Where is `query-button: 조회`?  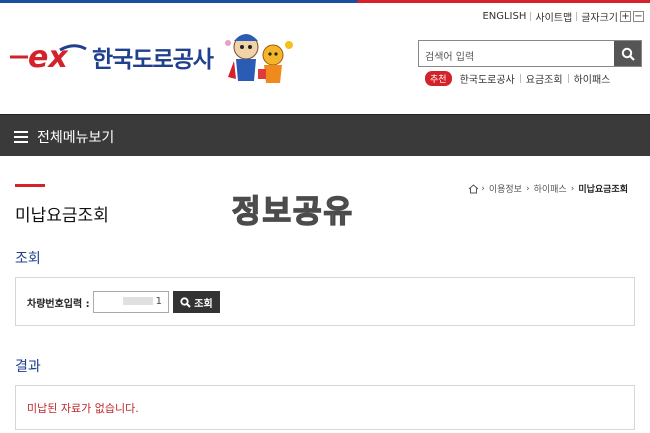
query-button: 조회 is located at coordinates (196, 302).